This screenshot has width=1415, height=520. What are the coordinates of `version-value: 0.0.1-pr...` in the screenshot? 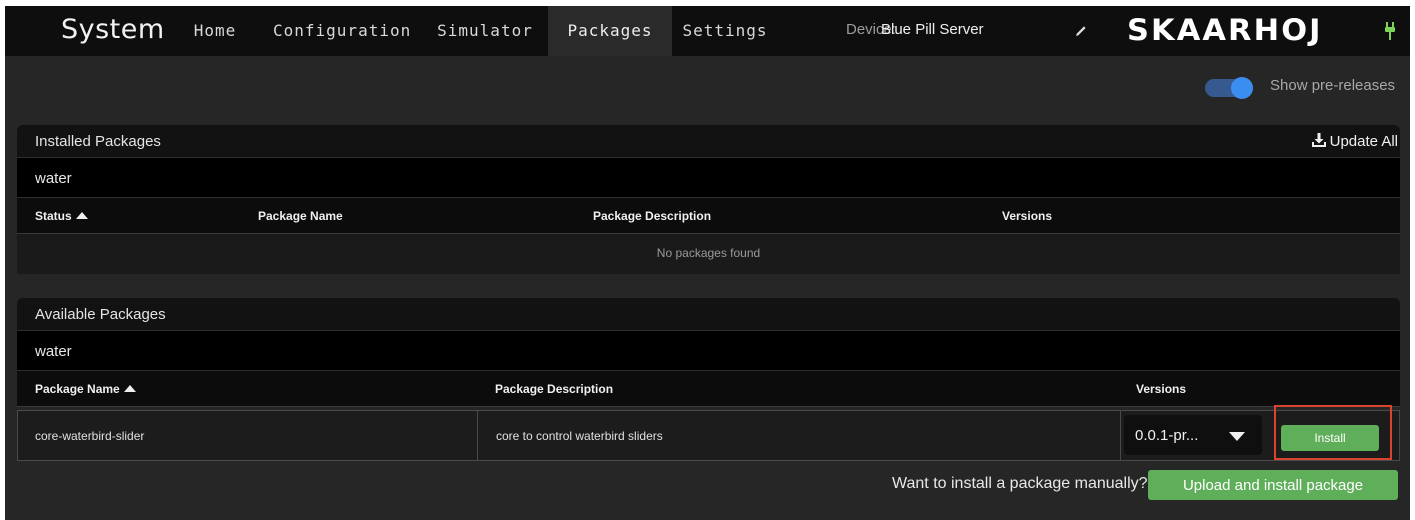 It's located at (1167, 435).